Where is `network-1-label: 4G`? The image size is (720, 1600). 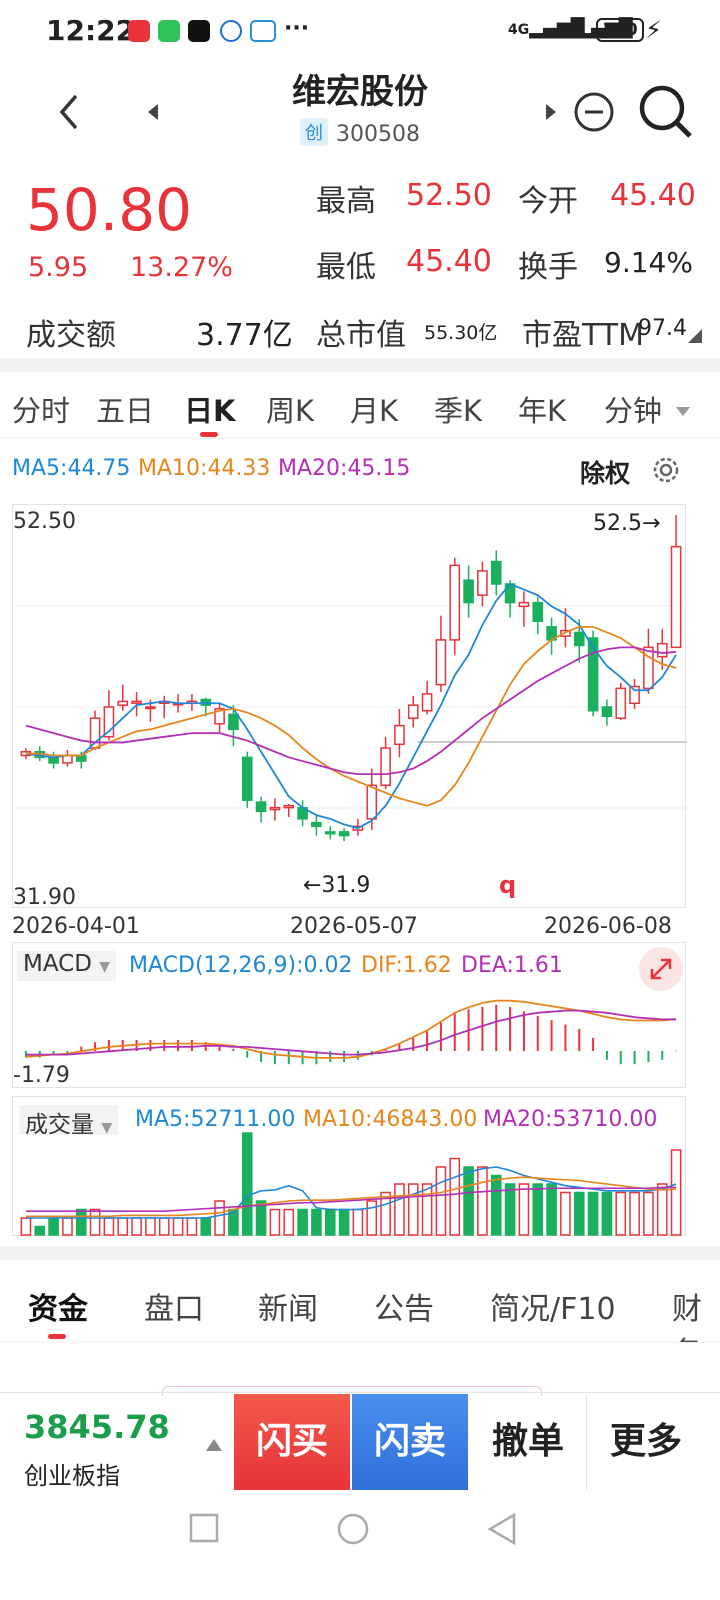 network-1-label: 4G is located at coordinates (519, 30).